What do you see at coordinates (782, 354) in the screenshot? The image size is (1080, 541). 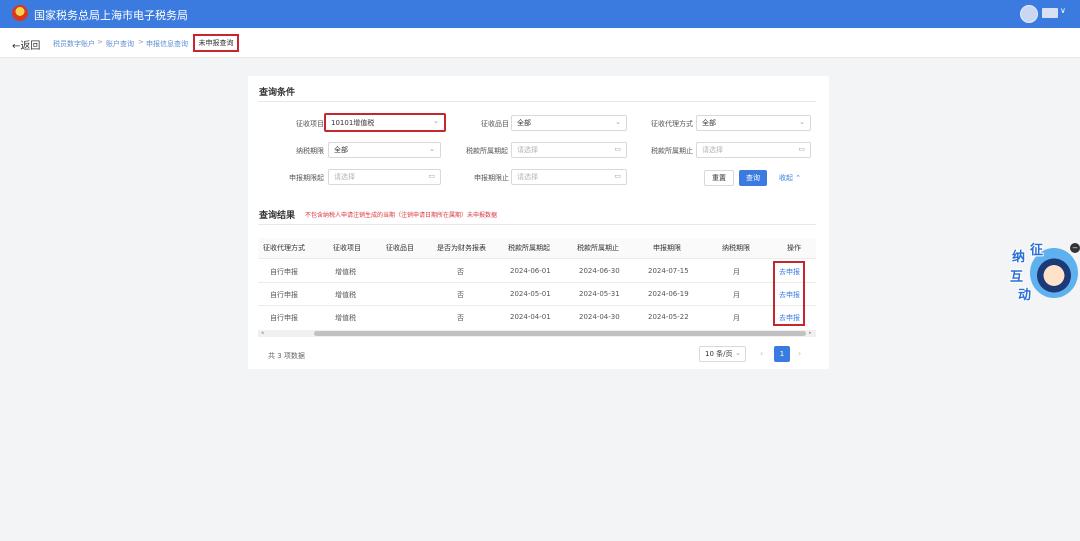 I see `page-number-current: 1` at bounding box center [782, 354].